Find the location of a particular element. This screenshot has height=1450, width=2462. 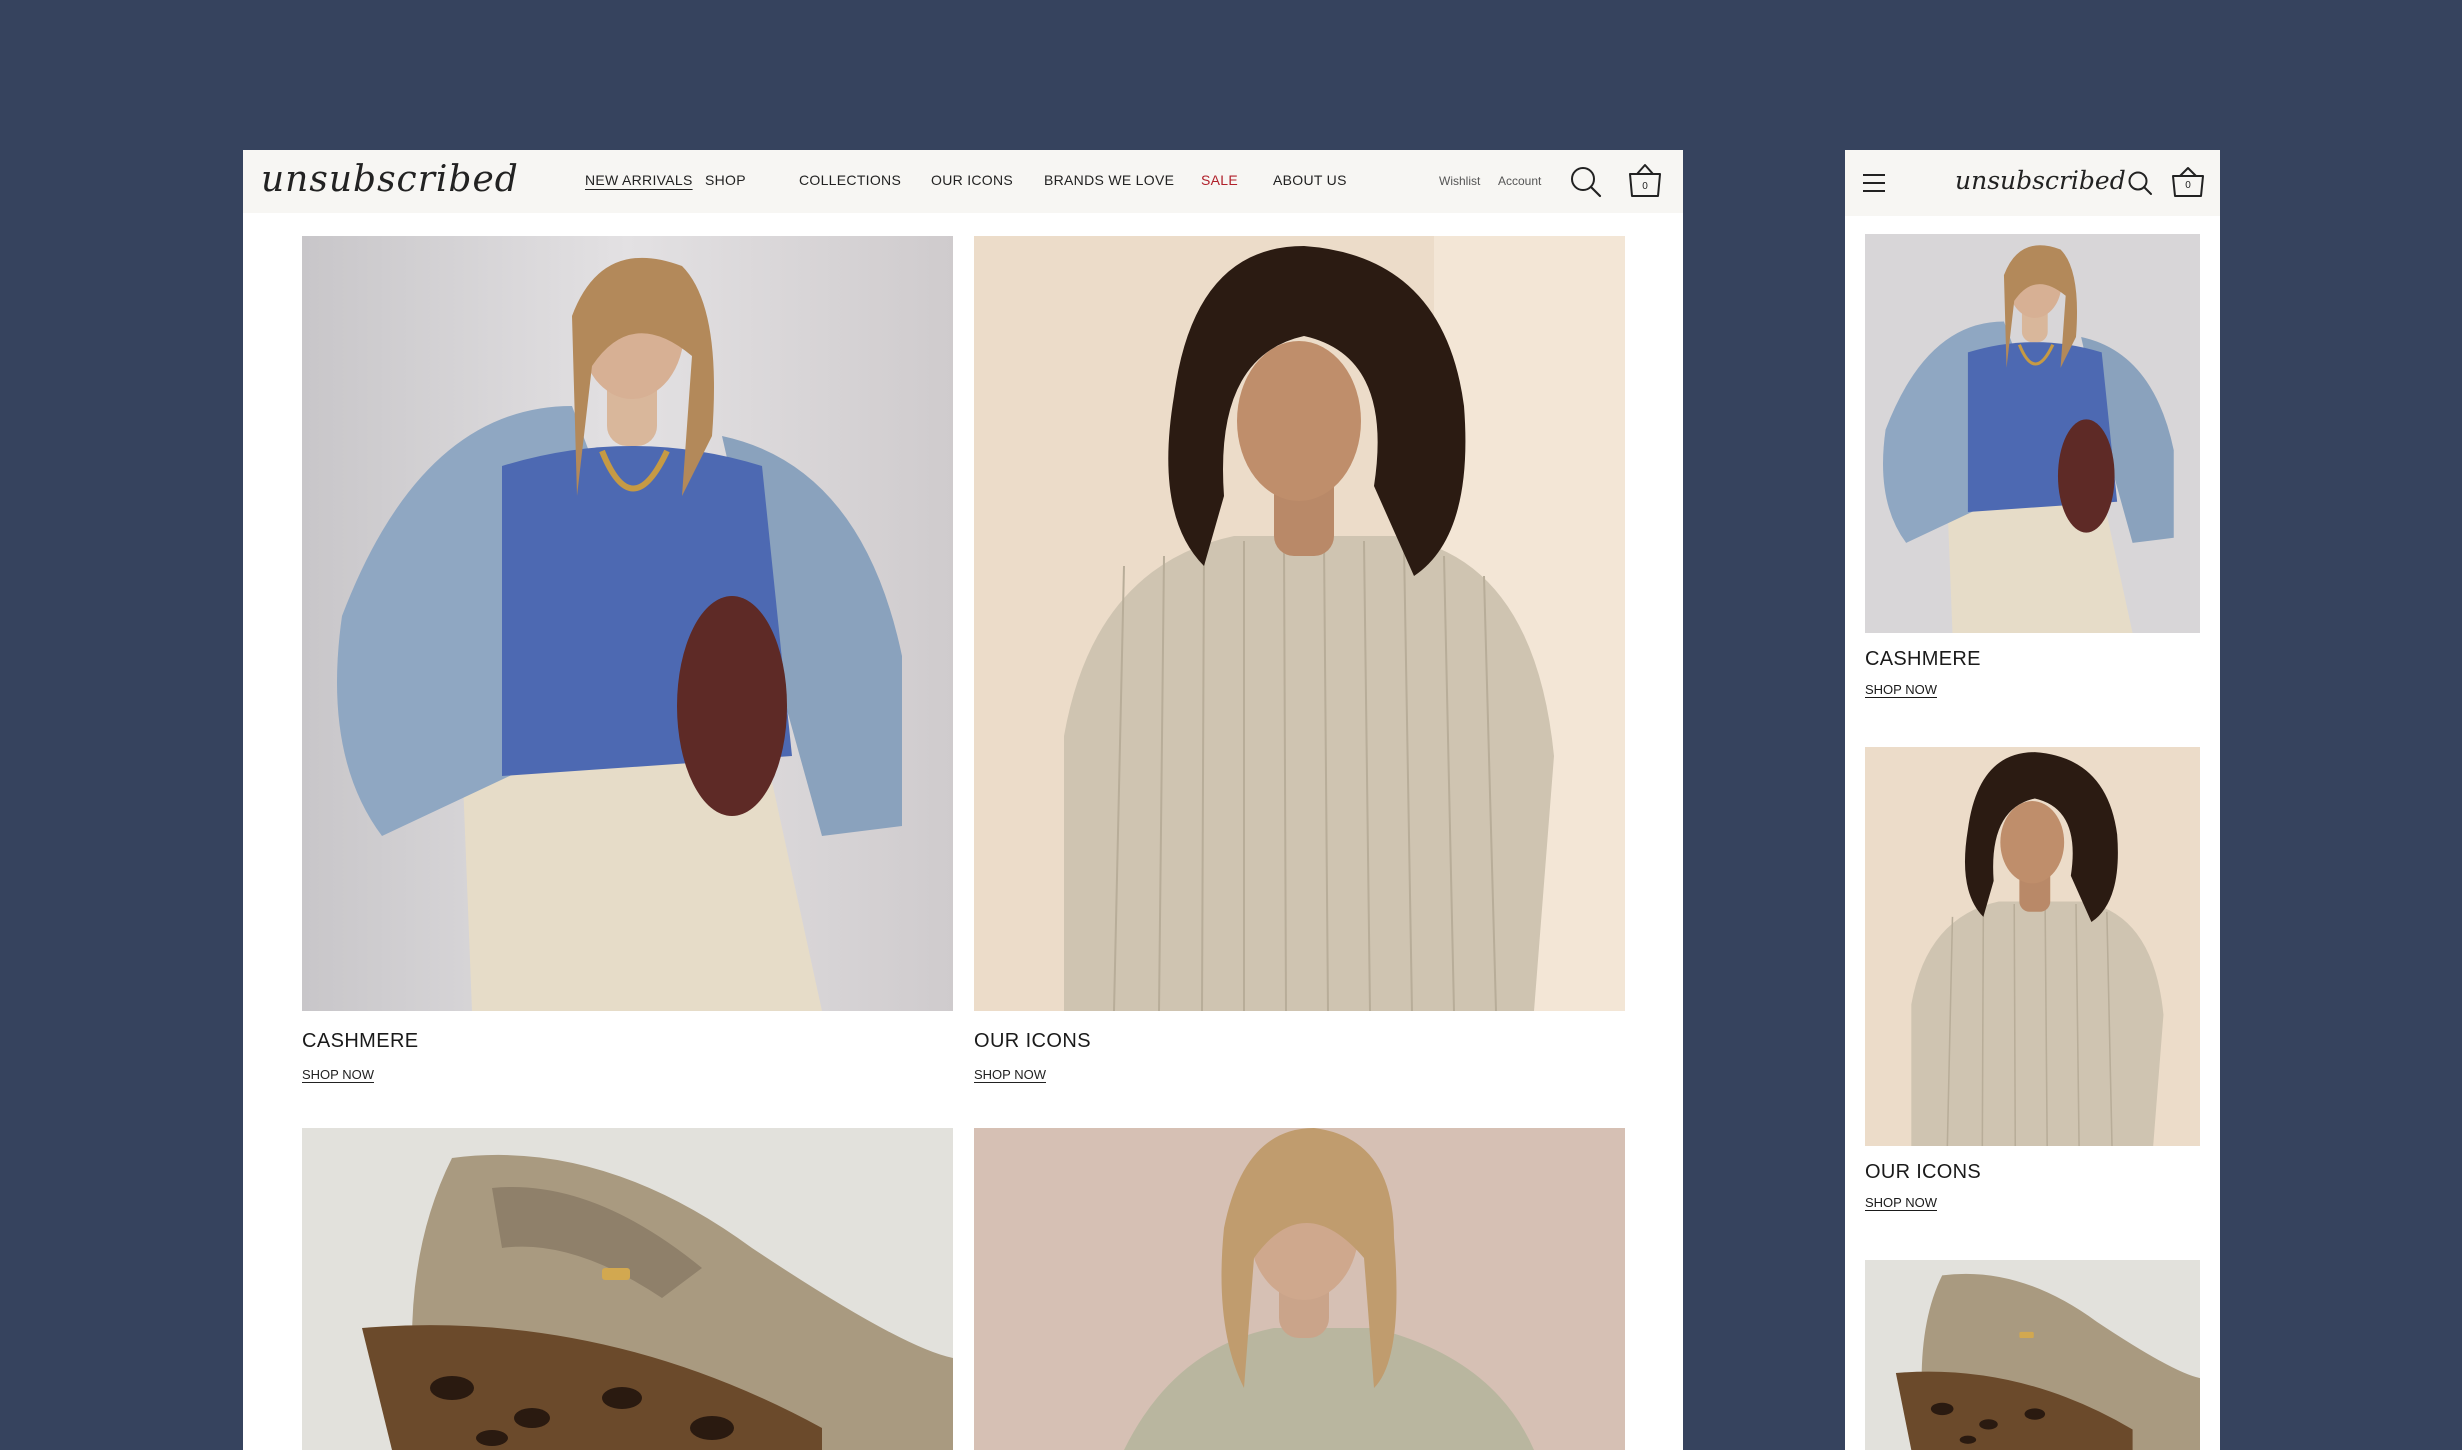

nav-our-icons: OUR ICONS is located at coordinates (972, 180).